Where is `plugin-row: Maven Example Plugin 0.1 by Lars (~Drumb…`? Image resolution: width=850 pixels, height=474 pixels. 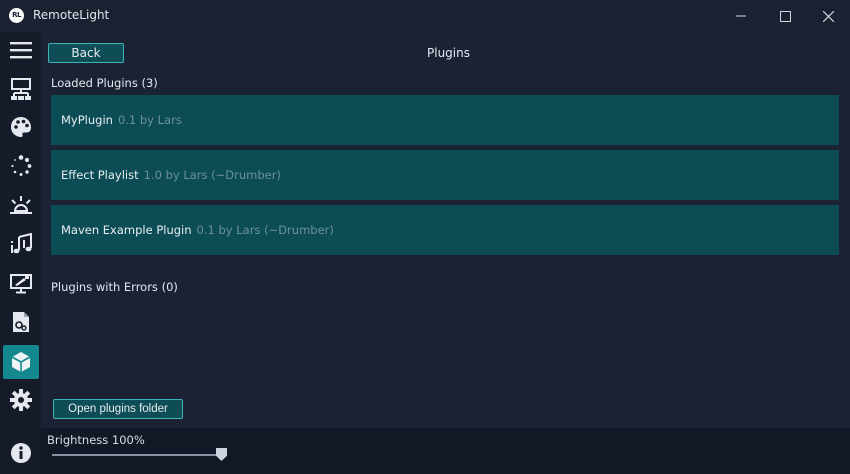
plugin-row: Maven Example Plugin 0.1 by Lars (~Drumb… is located at coordinates (445, 230).